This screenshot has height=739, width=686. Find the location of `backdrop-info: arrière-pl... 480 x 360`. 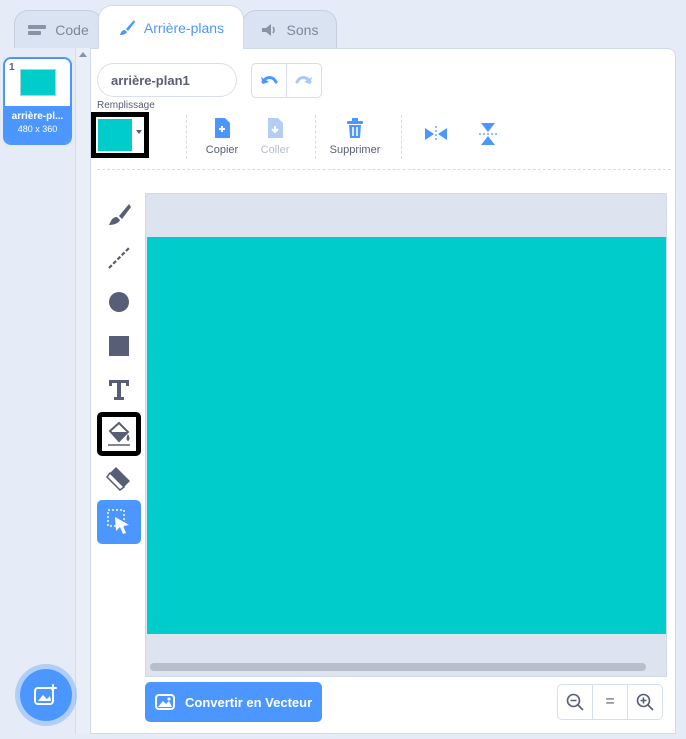

backdrop-info: arrière-pl... 480 x 360 is located at coordinates (37, 124).